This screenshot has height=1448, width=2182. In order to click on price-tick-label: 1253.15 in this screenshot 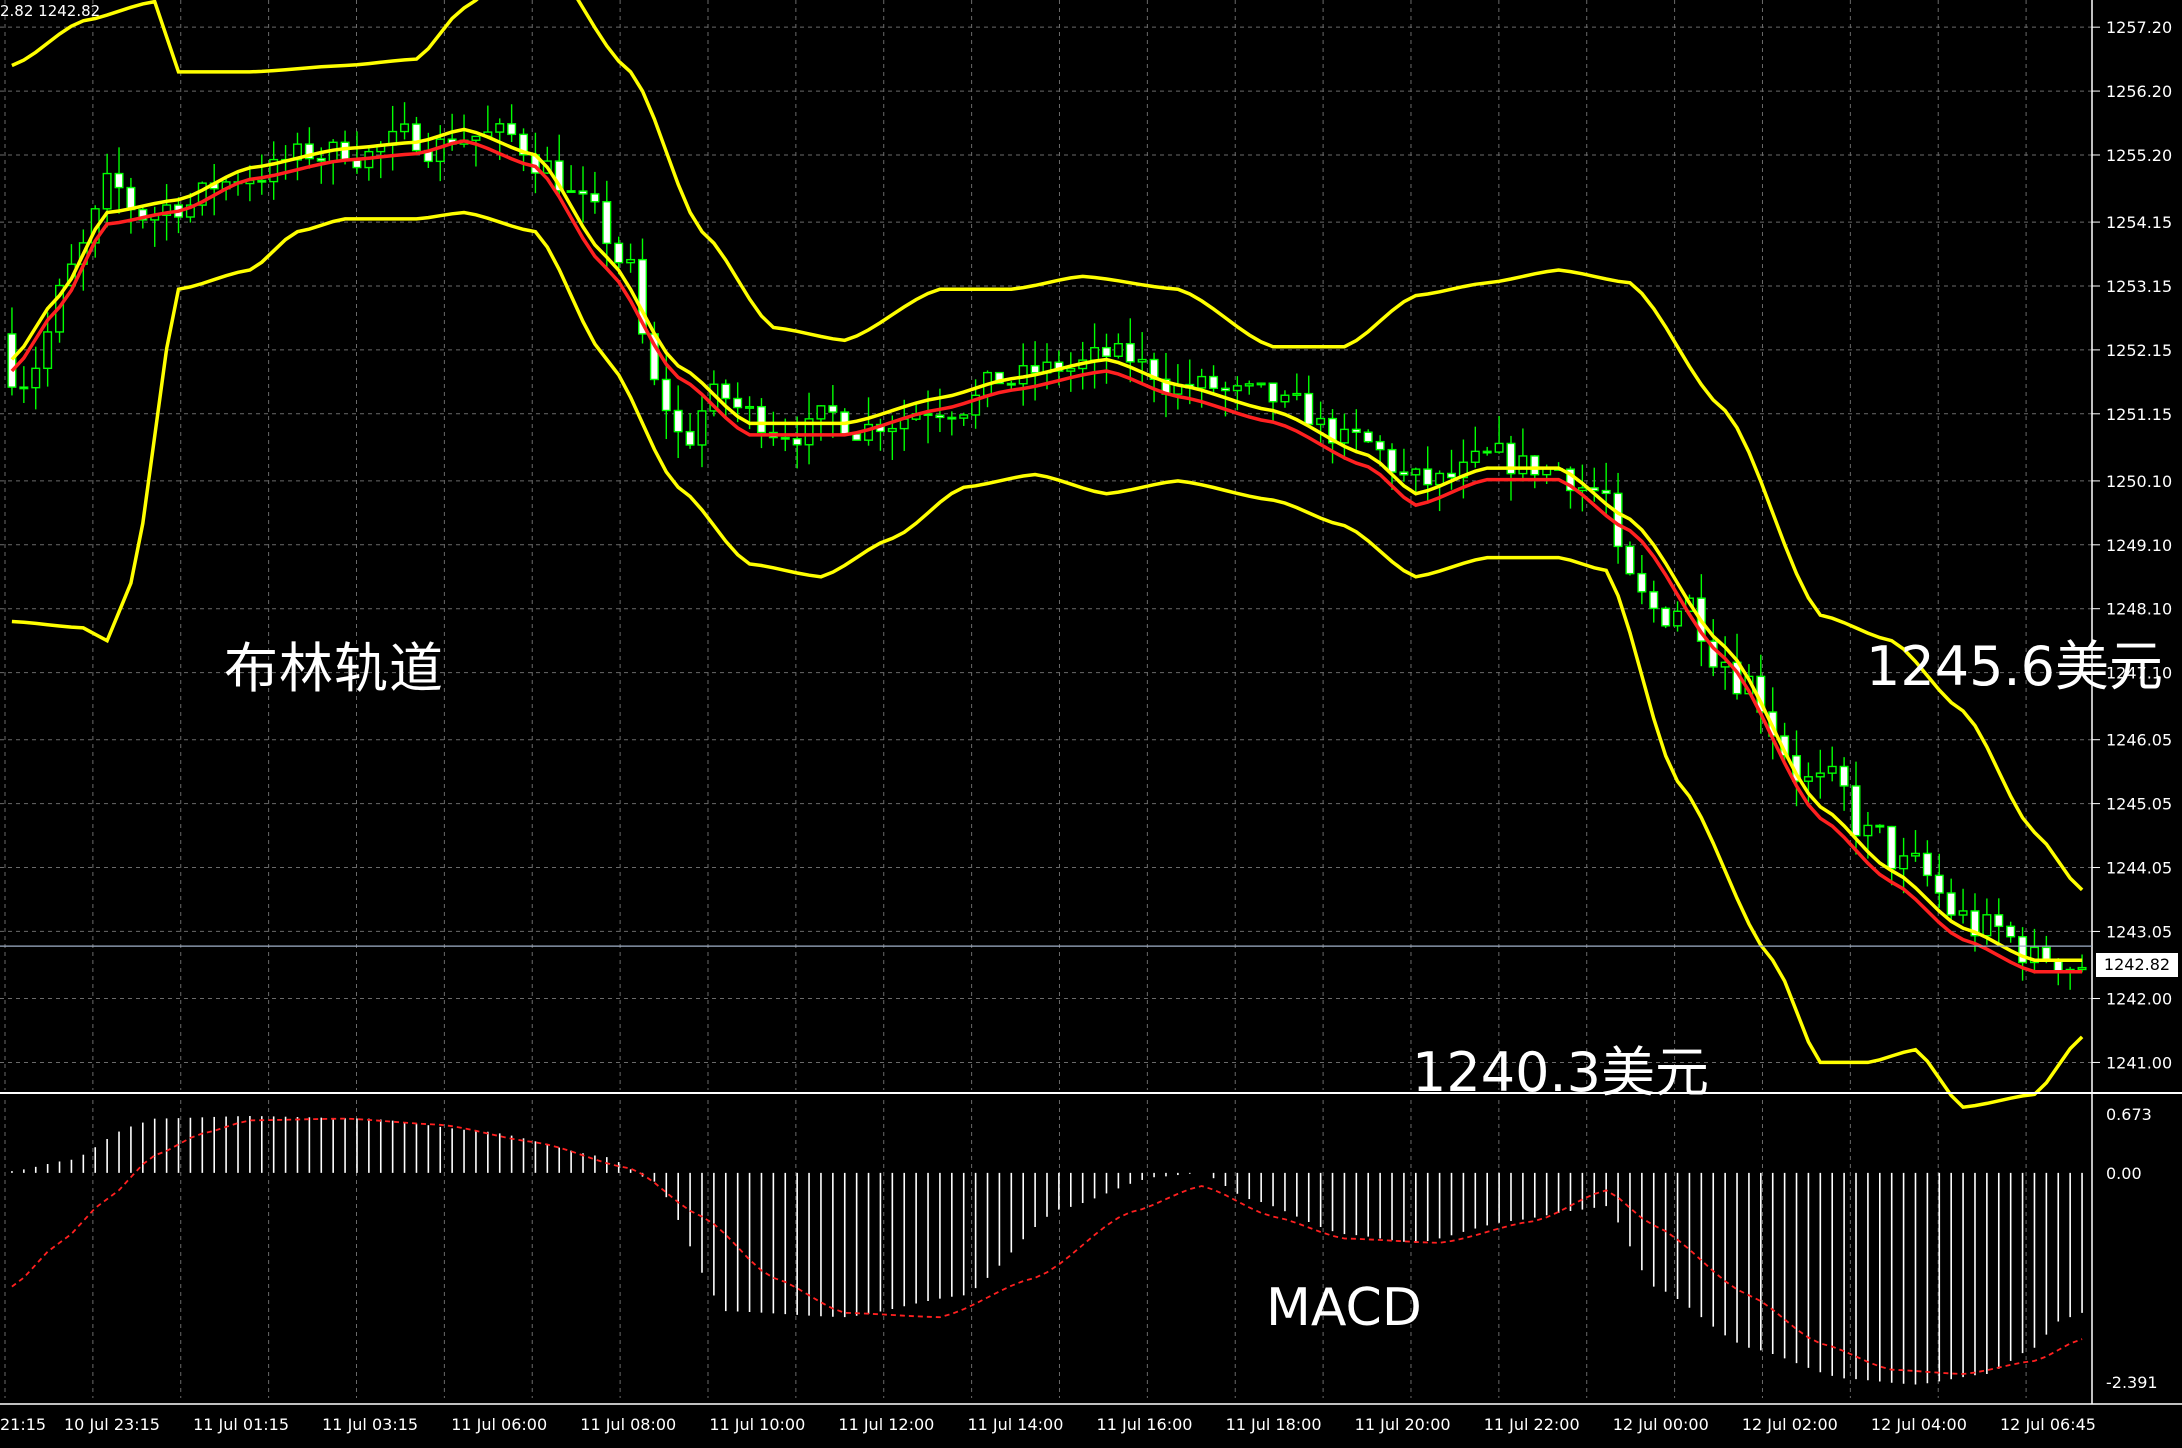, I will do `click(2139, 286)`.